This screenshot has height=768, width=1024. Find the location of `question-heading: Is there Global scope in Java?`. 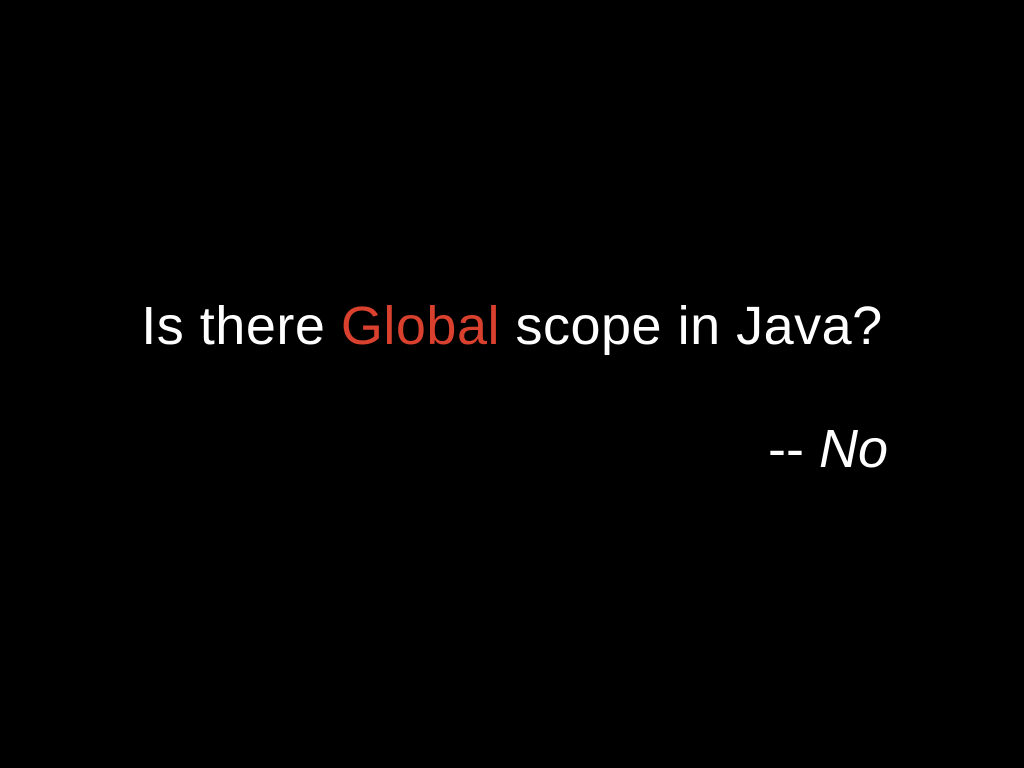

question-heading: Is there Global scope in Java? is located at coordinates (512, 326).